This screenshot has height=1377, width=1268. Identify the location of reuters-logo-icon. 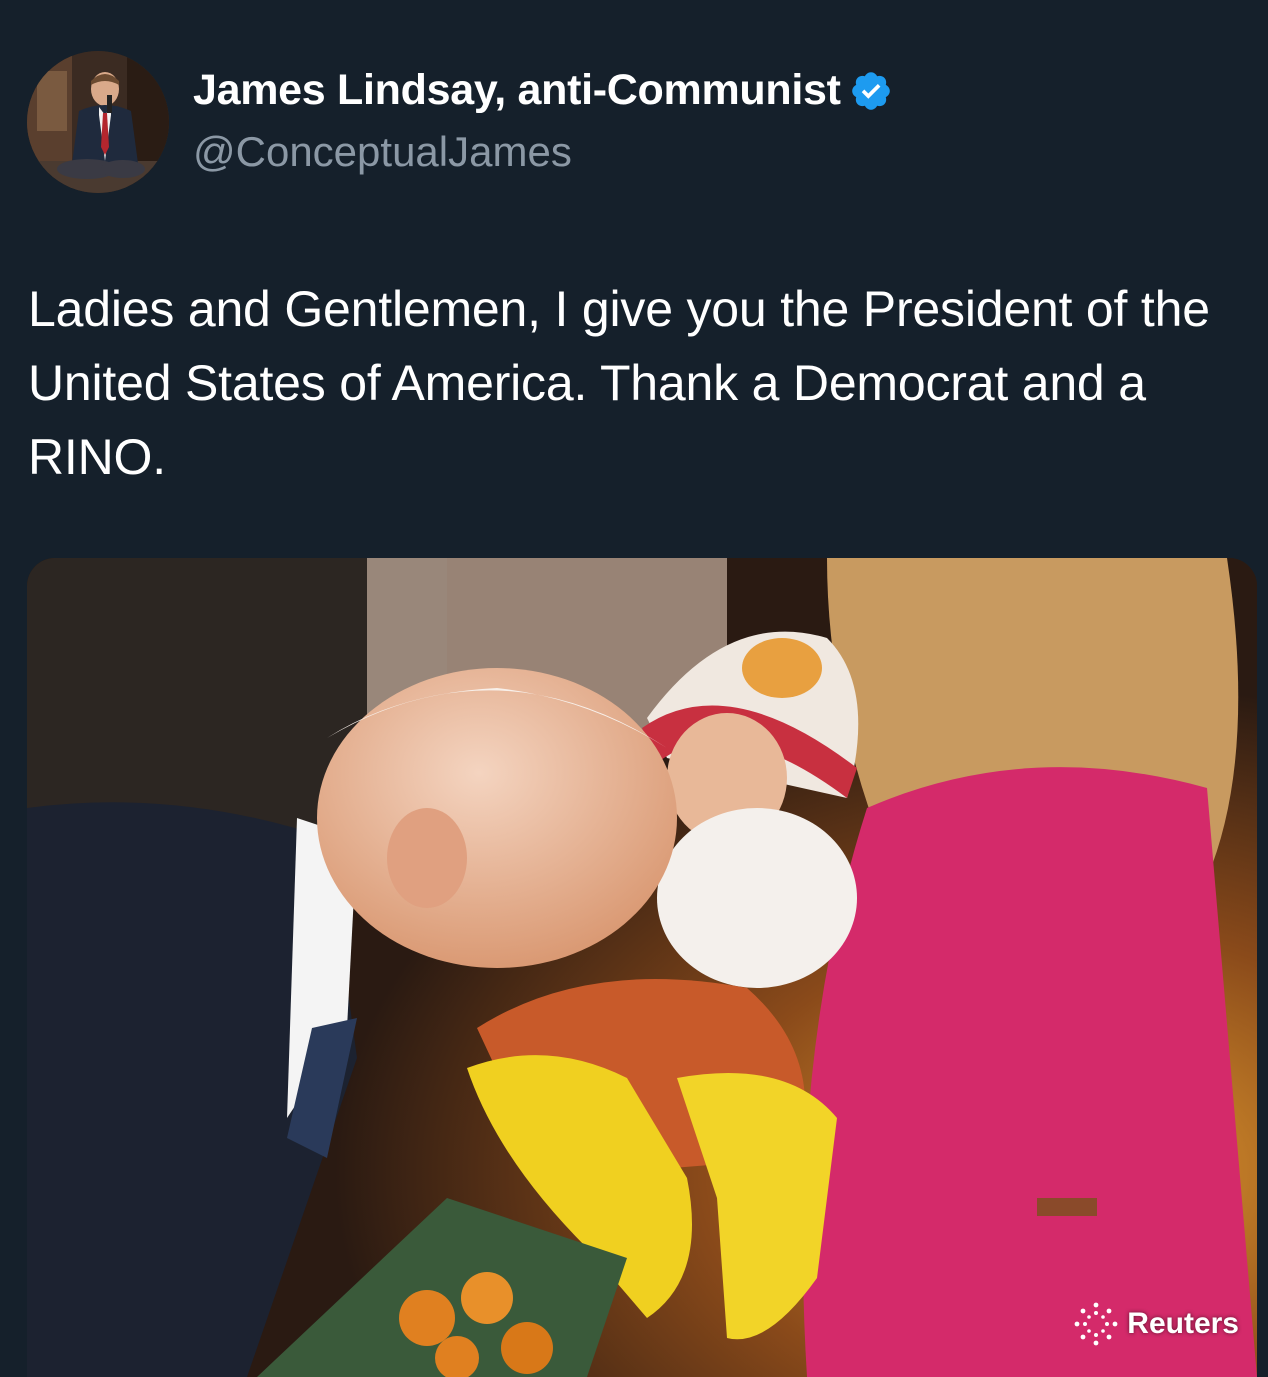
(1096, 1324).